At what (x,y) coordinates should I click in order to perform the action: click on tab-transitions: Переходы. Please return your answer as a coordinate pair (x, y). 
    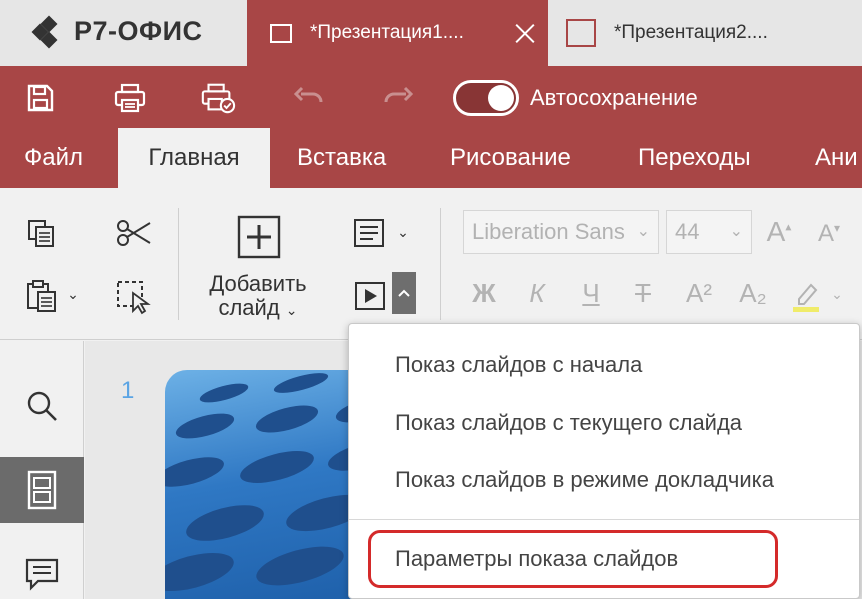
    Looking at the image, I should click on (694, 158).